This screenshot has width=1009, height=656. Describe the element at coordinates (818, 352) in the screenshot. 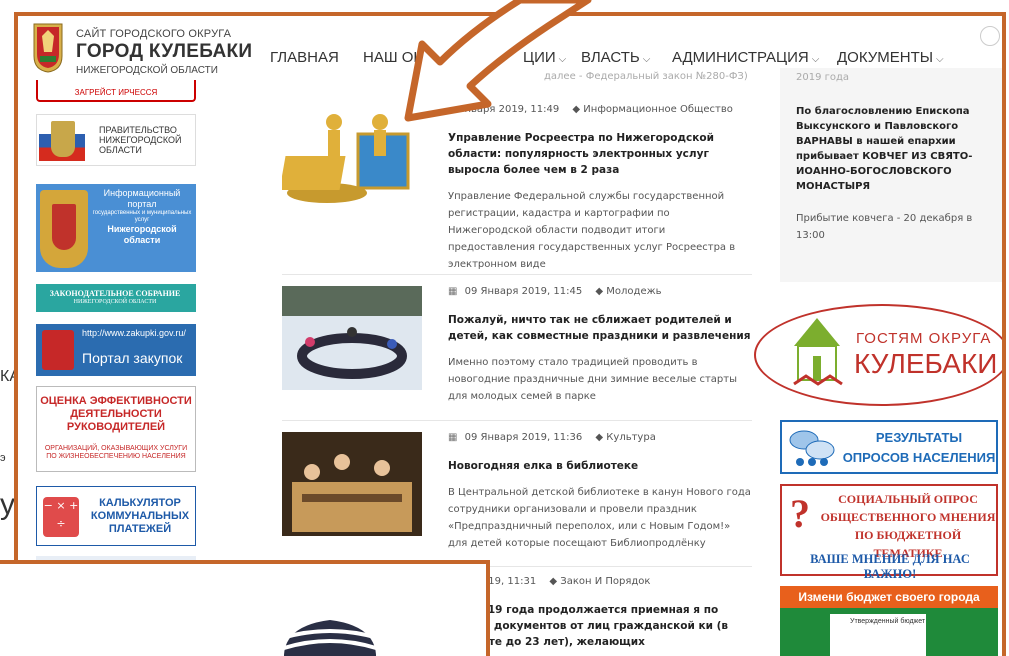

I see `church-icon` at that location.